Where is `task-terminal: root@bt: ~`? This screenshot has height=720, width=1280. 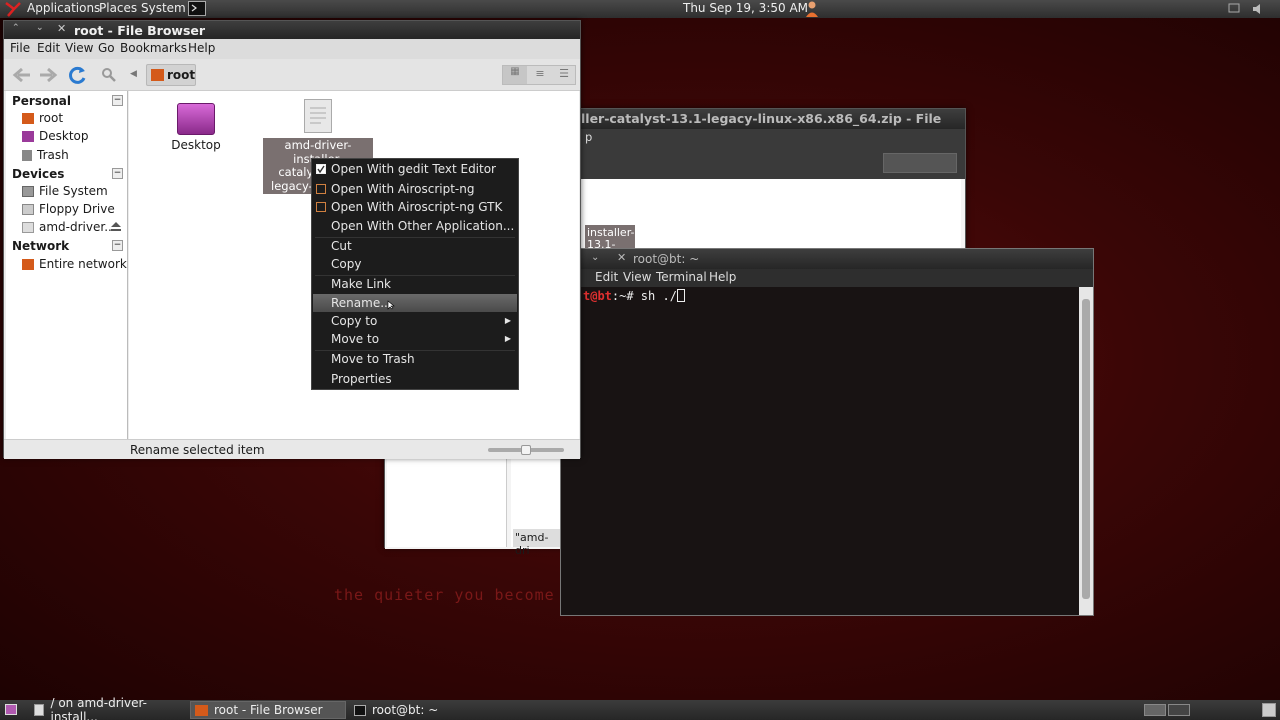
task-terminal: root@bt: ~ is located at coordinates (428, 710).